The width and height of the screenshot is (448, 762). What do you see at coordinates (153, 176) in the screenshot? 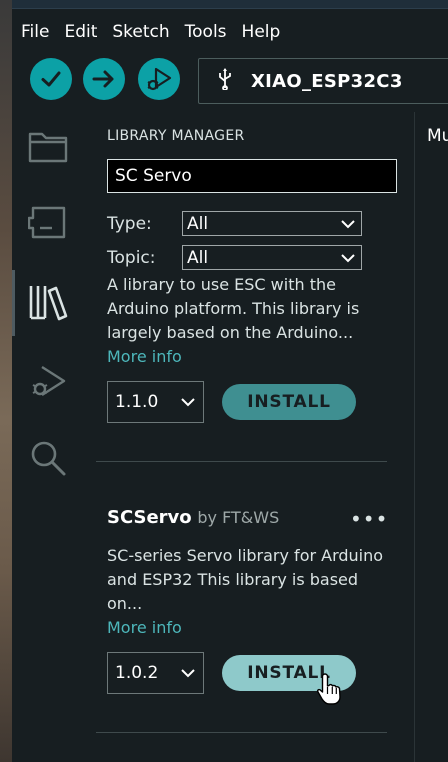
I see `search-value: SC Servo` at bounding box center [153, 176].